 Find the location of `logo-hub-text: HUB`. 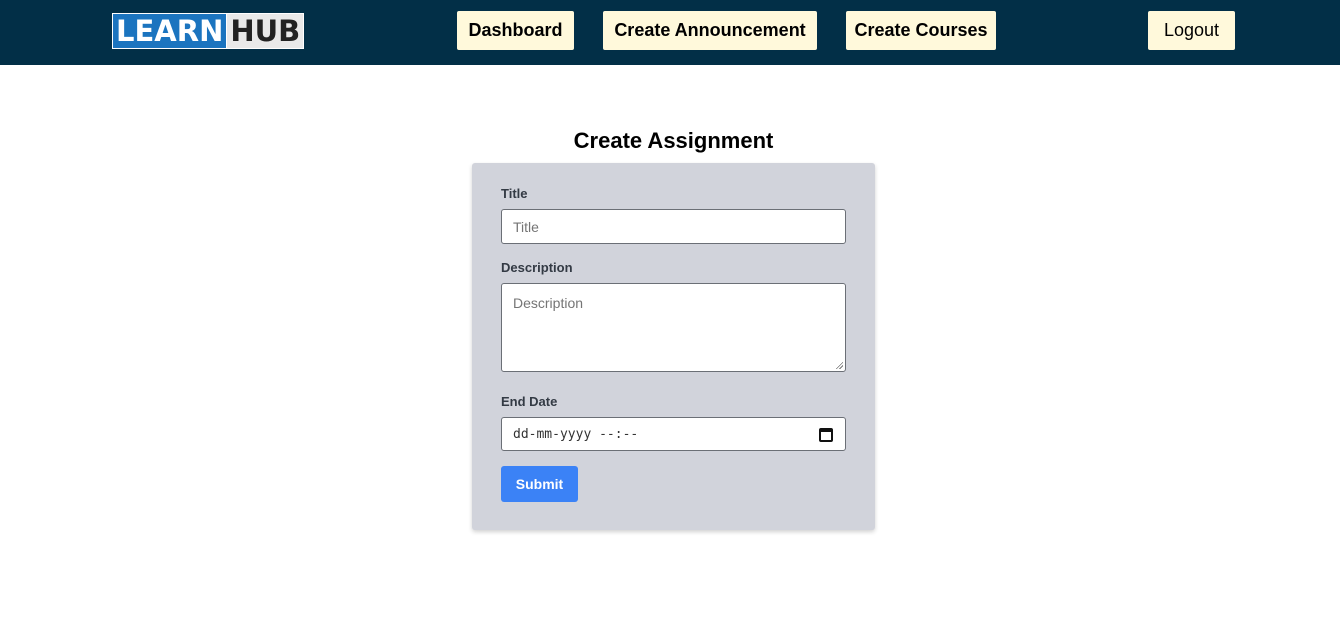

logo-hub-text: HUB is located at coordinates (265, 31).